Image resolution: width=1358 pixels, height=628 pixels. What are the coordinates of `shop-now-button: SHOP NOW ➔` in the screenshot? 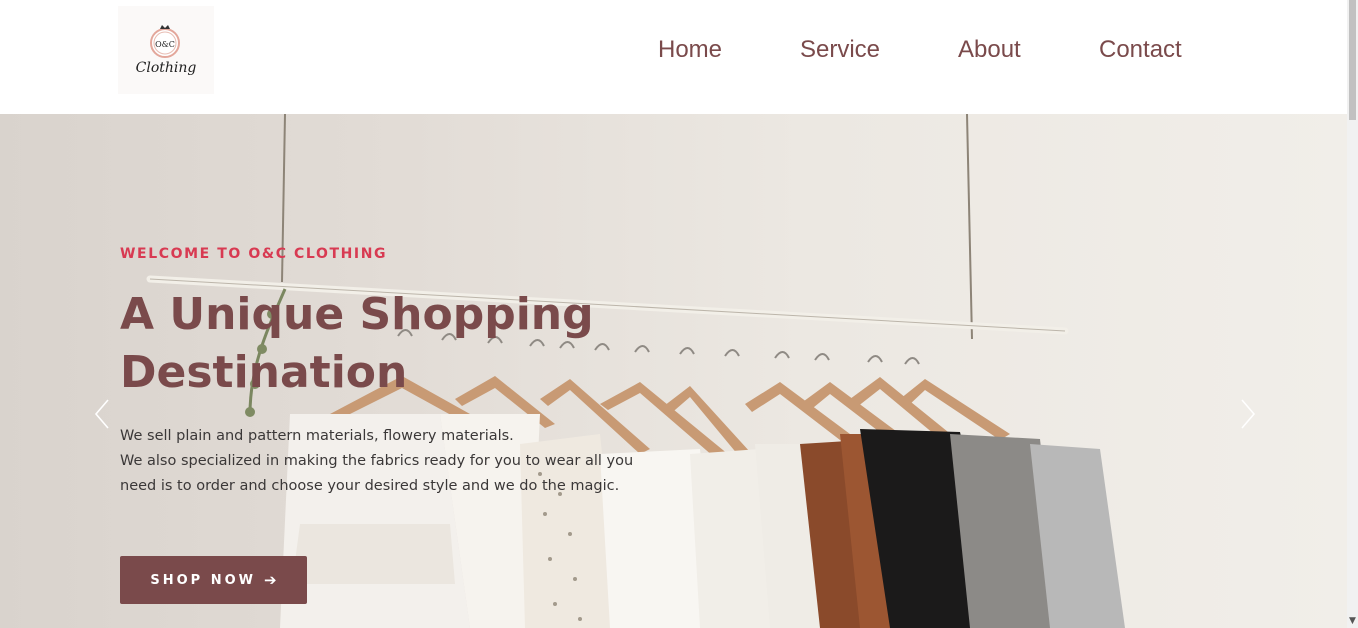 It's located at (213, 580).